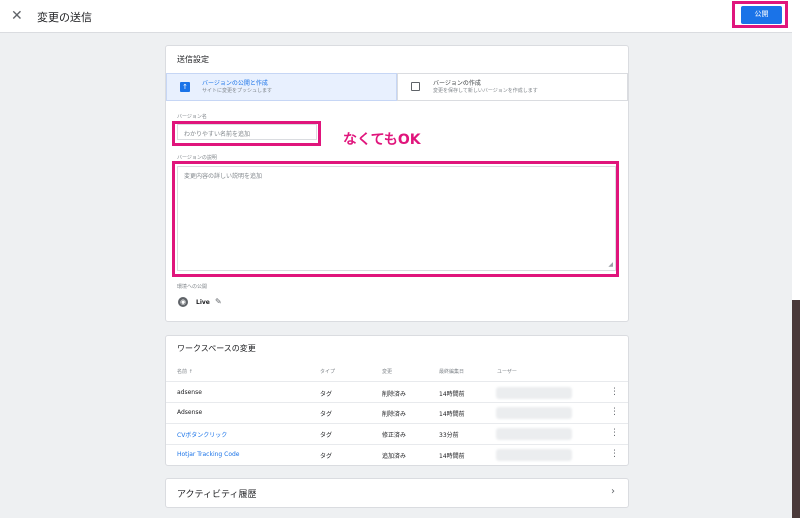  What do you see at coordinates (216, 348) in the screenshot?
I see `workspace-heading: ワークスペースの変更` at bounding box center [216, 348].